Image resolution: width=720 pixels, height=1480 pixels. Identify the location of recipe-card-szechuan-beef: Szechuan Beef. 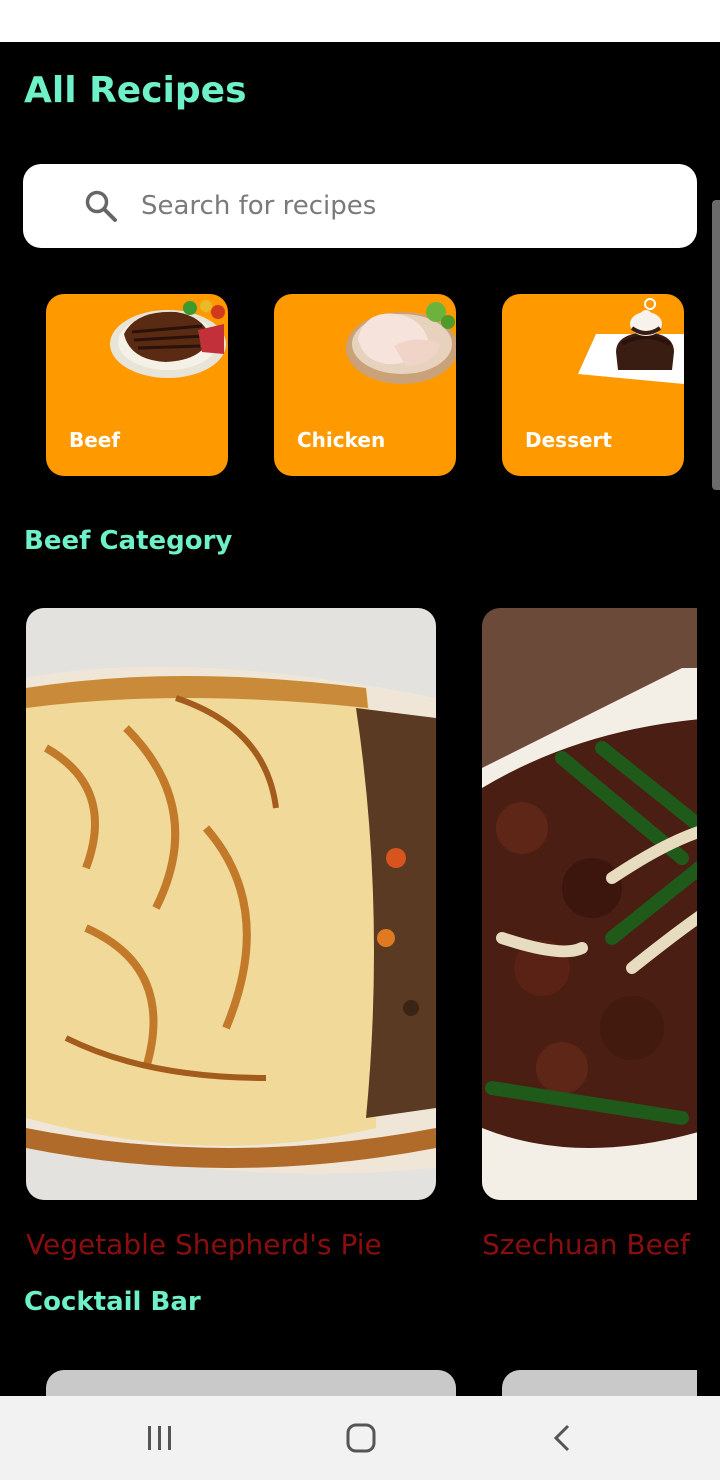
(589, 934).